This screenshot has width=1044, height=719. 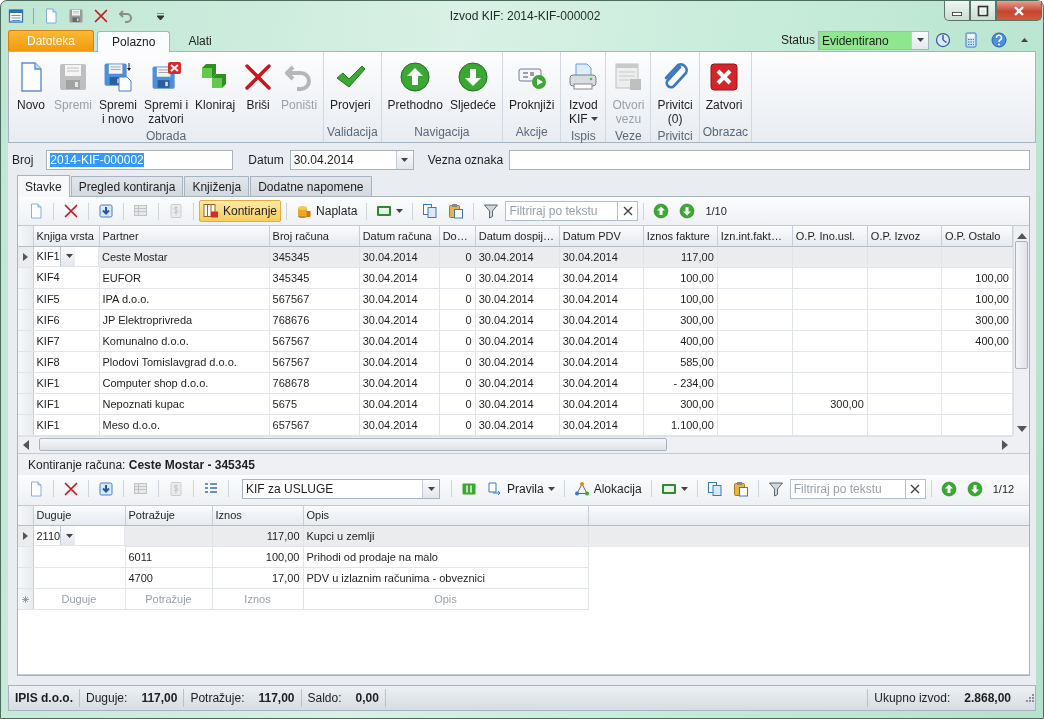 I want to click on table-row: KIF1 Nepoznati kupac 5675 30.04.2014 0 30.04.2014 30.04.2014 300,00 300,00, so click(x=515, y=403).